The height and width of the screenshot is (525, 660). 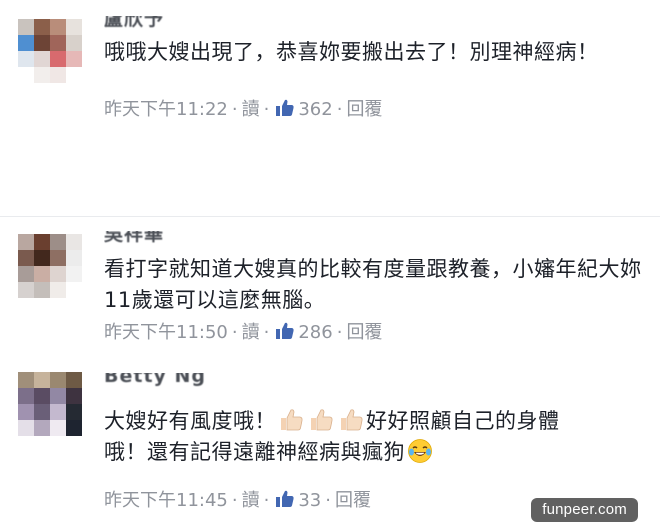 I want to click on commenter-name: 吳祥華, so click(x=134, y=238).